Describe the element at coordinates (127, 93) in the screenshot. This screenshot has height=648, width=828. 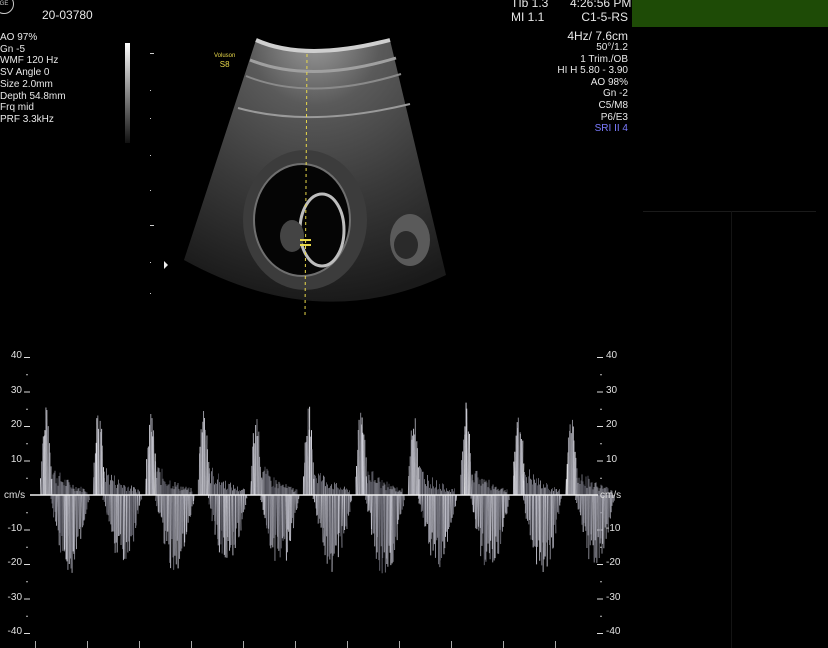
I see `grayscale-bar` at that location.